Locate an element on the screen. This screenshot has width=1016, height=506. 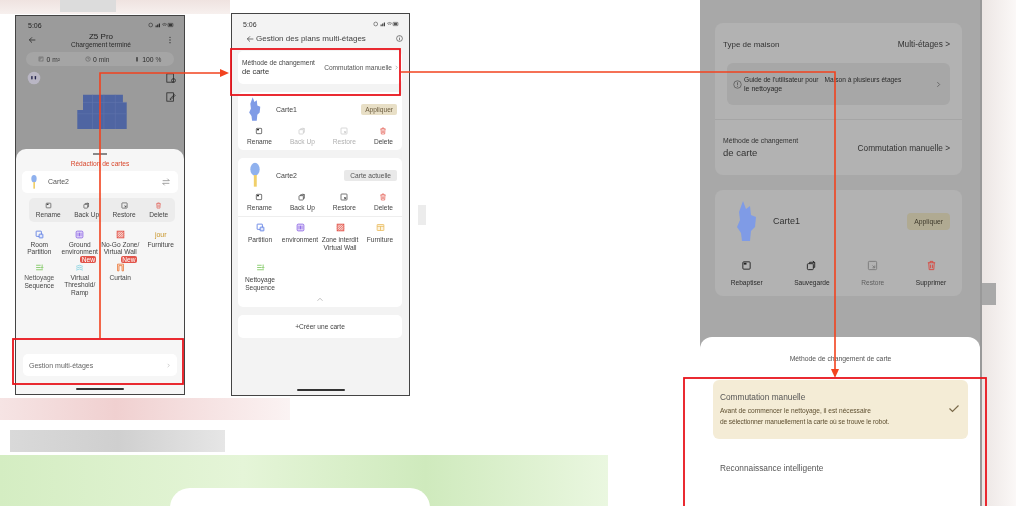
option-item: Reconnaissance intelligente is located at coordinates (840, 463).